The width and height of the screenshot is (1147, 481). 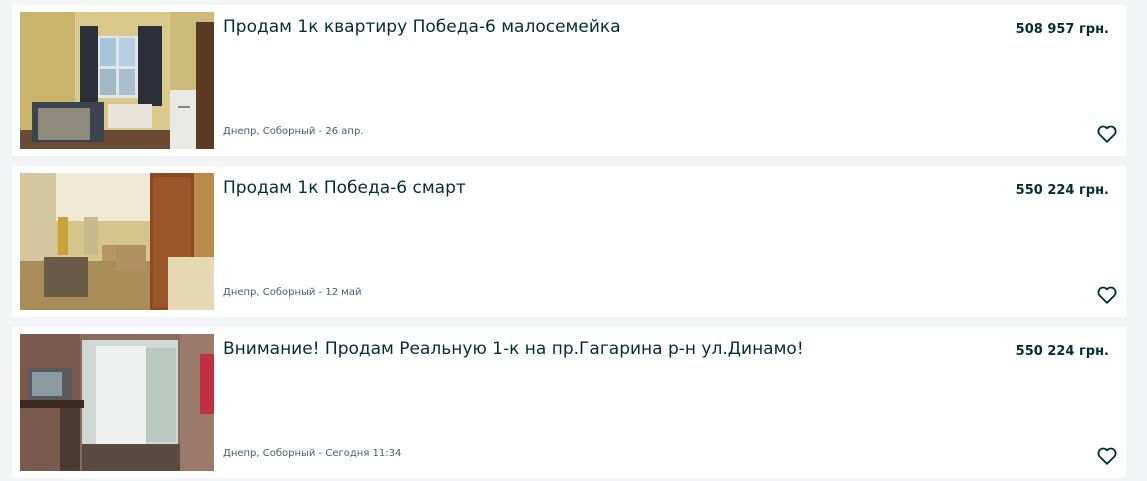 I want to click on listing-location-date: Днепр, Соборный - 26 апр., so click(x=293, y=131).